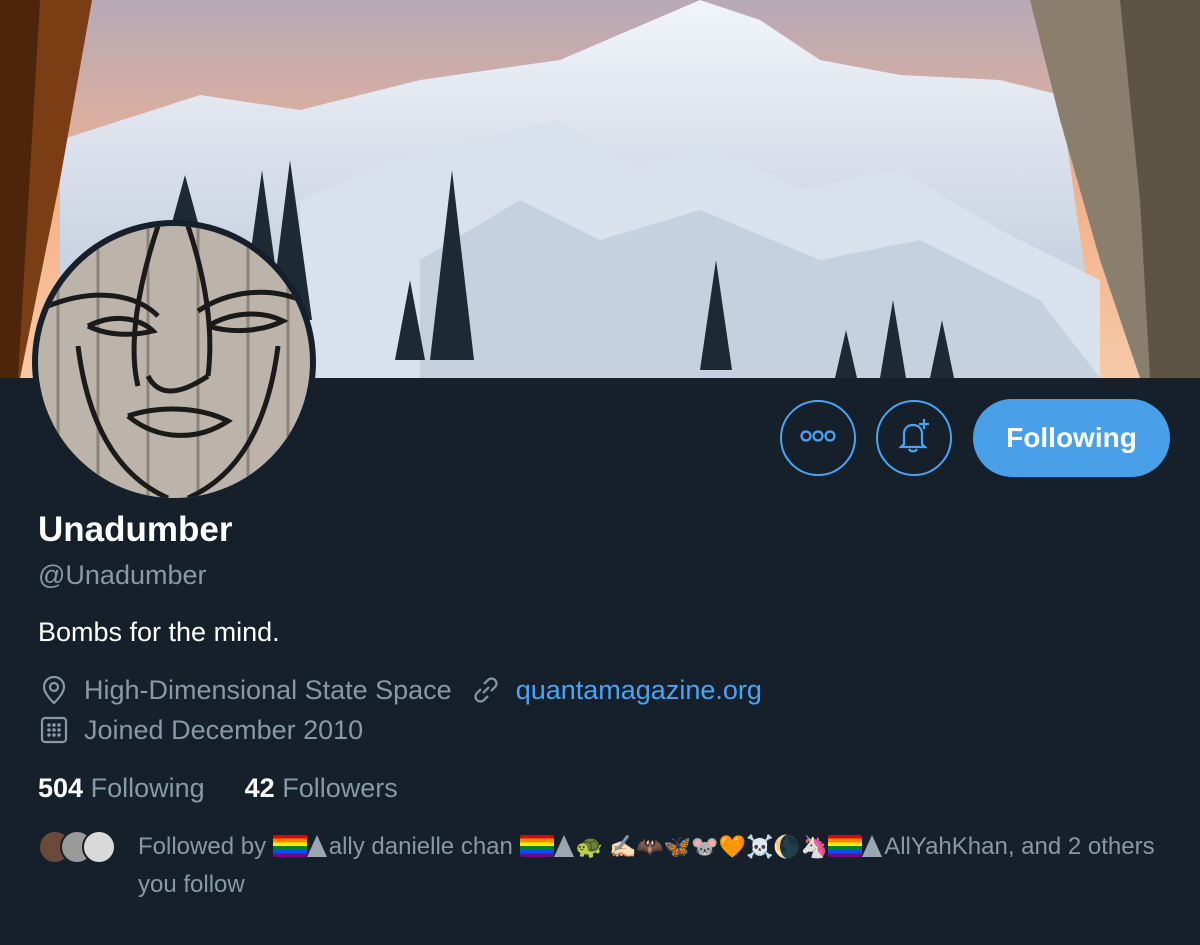  Describe the element at coordinates (259, 788) in the screenshot. I see `followers-count: 42` at that location.